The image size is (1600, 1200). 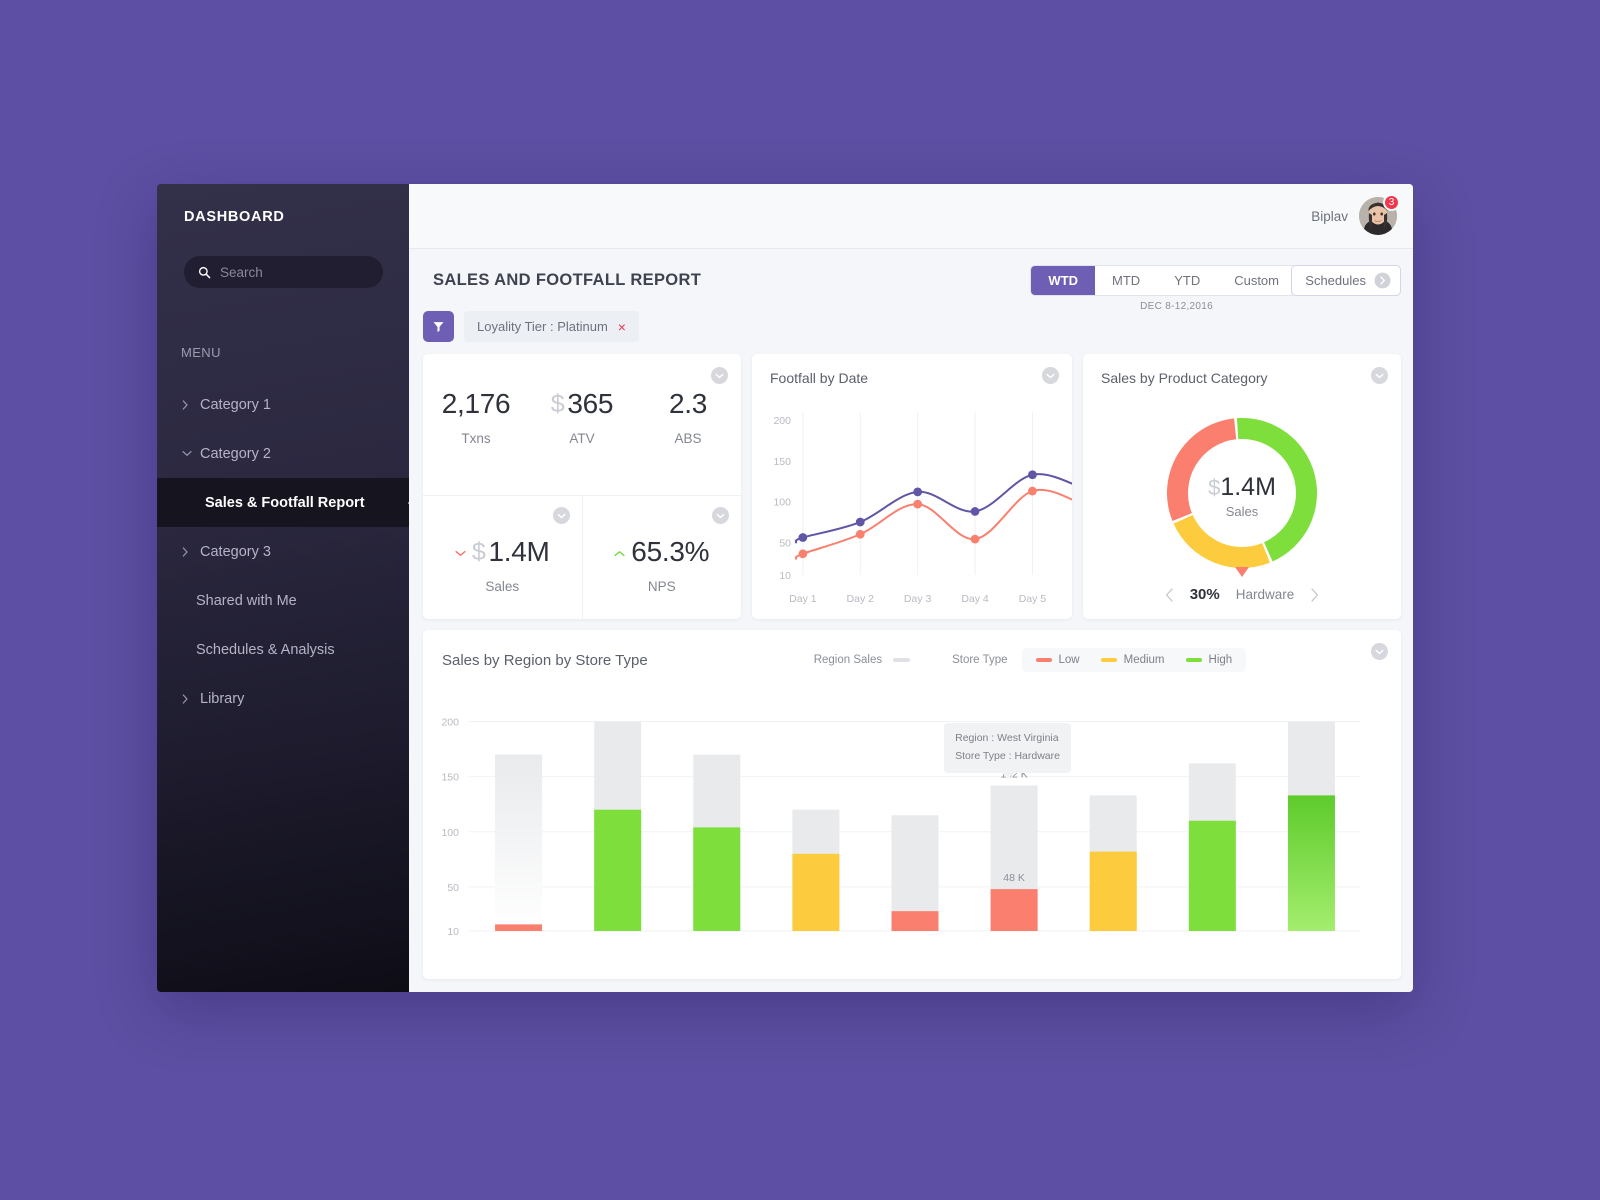 I want to click on legend-pills: Low Medium High, so click(x=1134, y=660).